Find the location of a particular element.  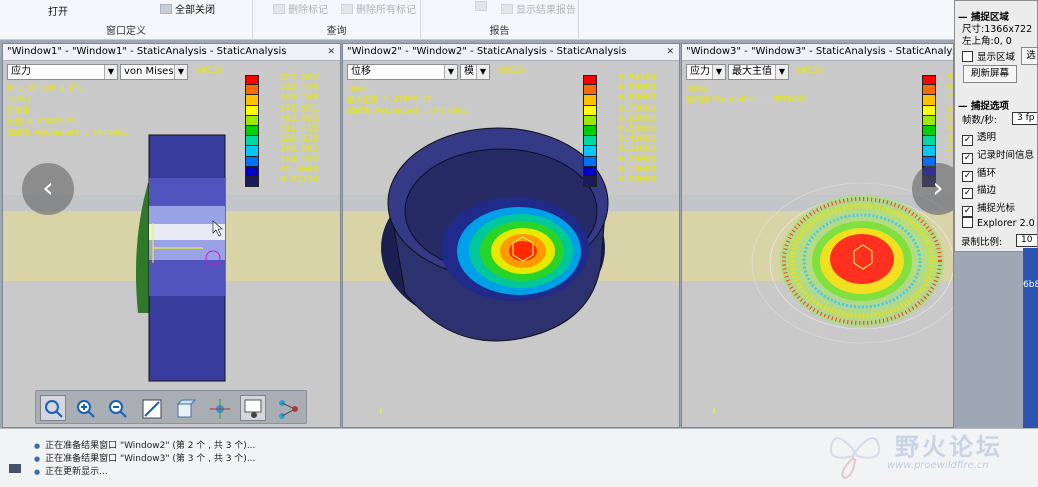

saved-views-button is located at coordinates (185, 408).